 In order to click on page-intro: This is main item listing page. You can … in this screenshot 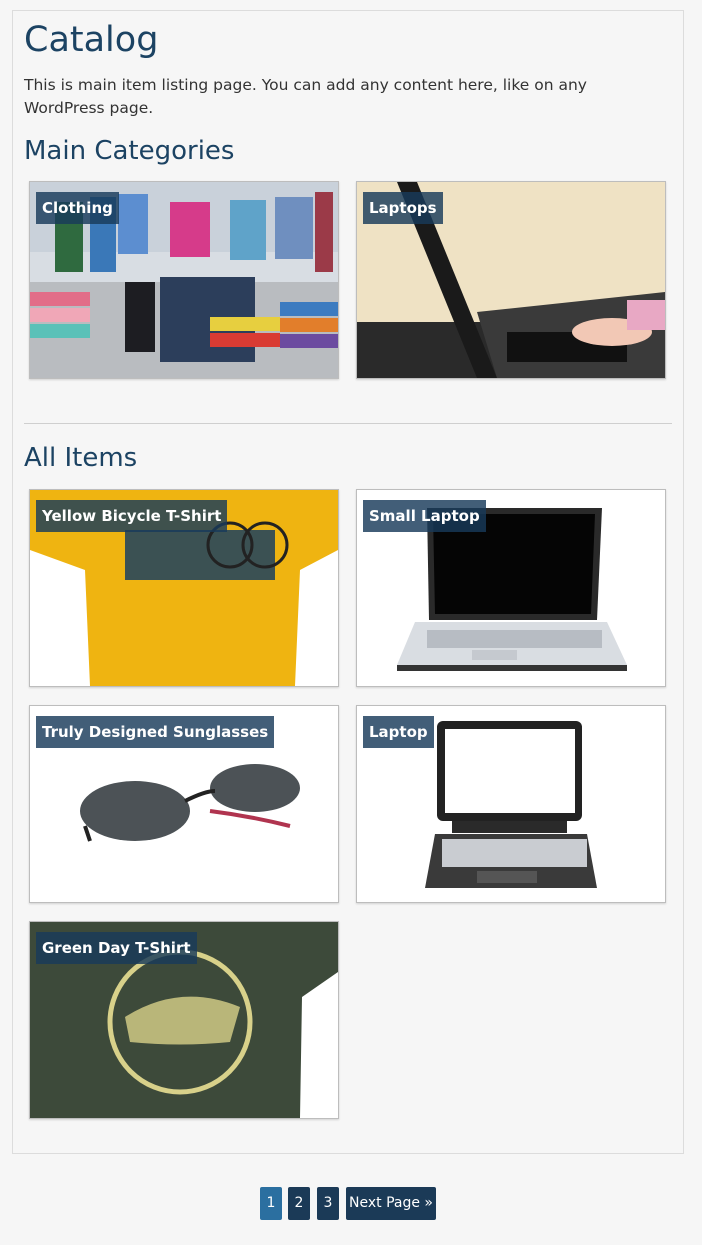, I will do `click(305, 96)`.